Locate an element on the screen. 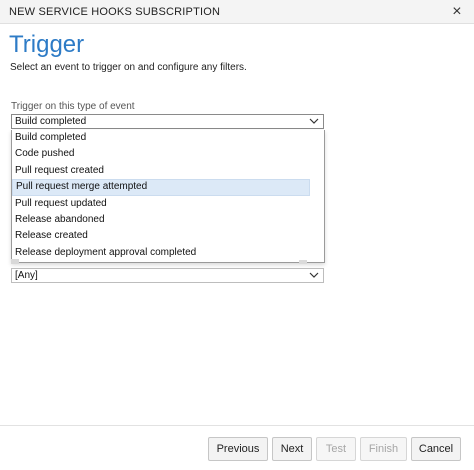 The width and height of the screenshot is (474, 470). close-icon: × is located at coordinates (457, 12).